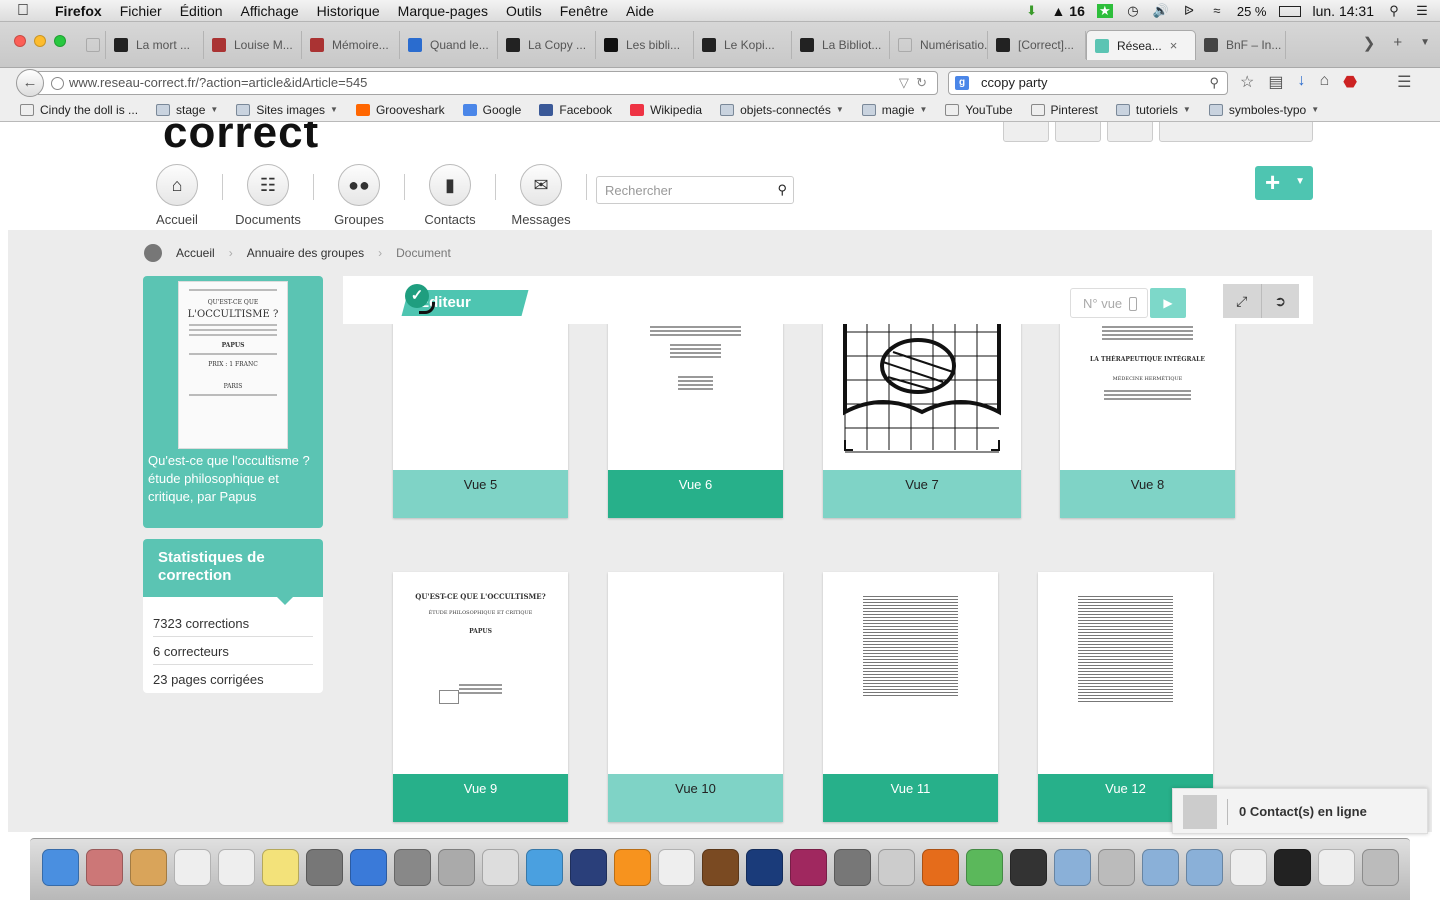 The width and height of the screenshot is (1440, 900). Describe the element at coordinates (1125, 697) in the screenshot. I see `page-thumb-12: Vue 12` at that location.